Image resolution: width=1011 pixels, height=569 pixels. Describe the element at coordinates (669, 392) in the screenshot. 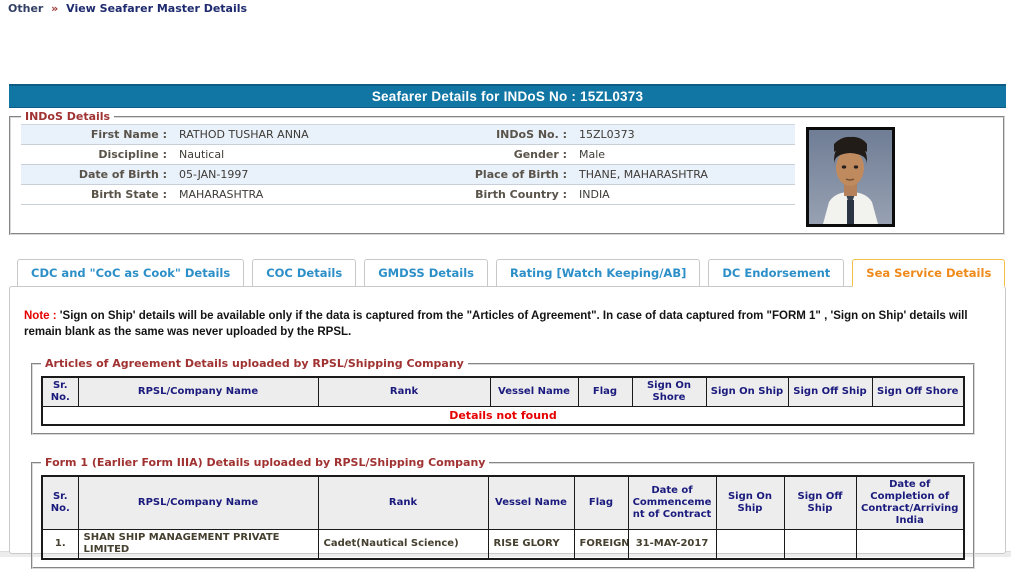

I see `col-sign-on-shore: Sign On Shore` at that location.